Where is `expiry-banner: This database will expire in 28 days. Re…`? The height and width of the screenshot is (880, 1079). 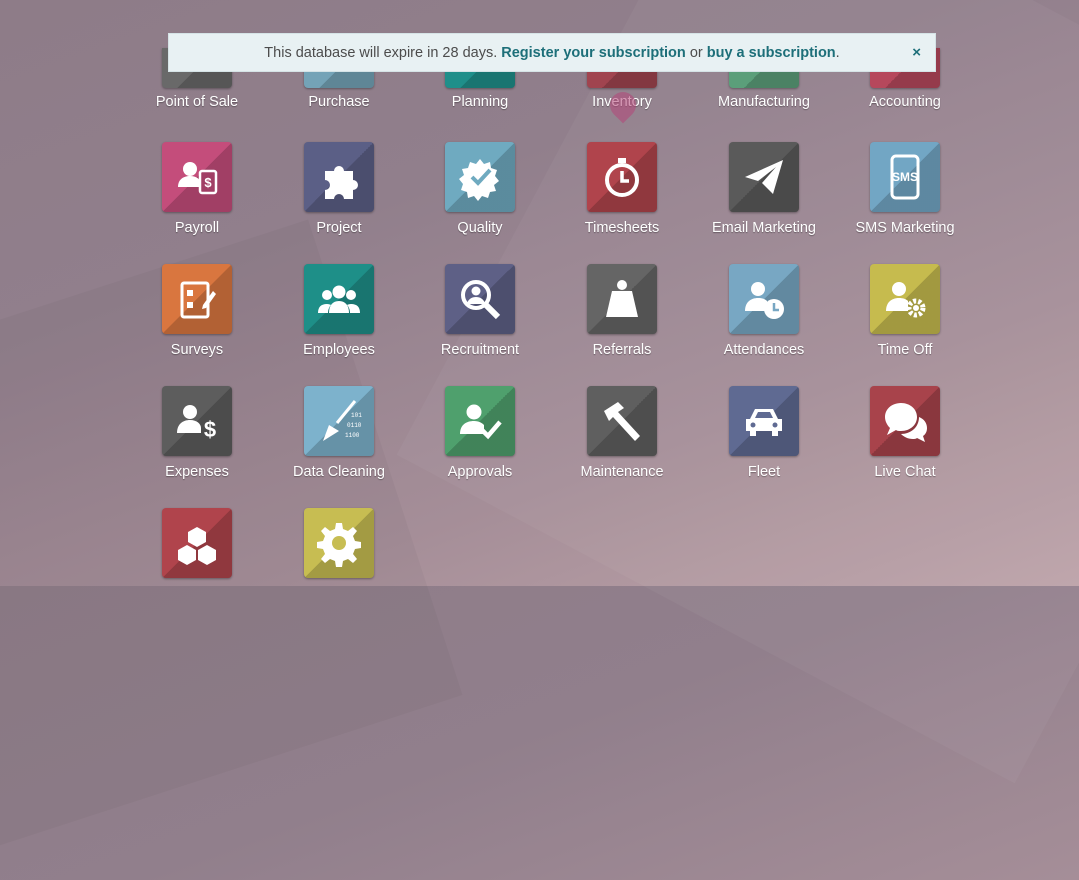 expiry-banner: This database will expire in 28 days. Re… is located at coordinates (552, 52).